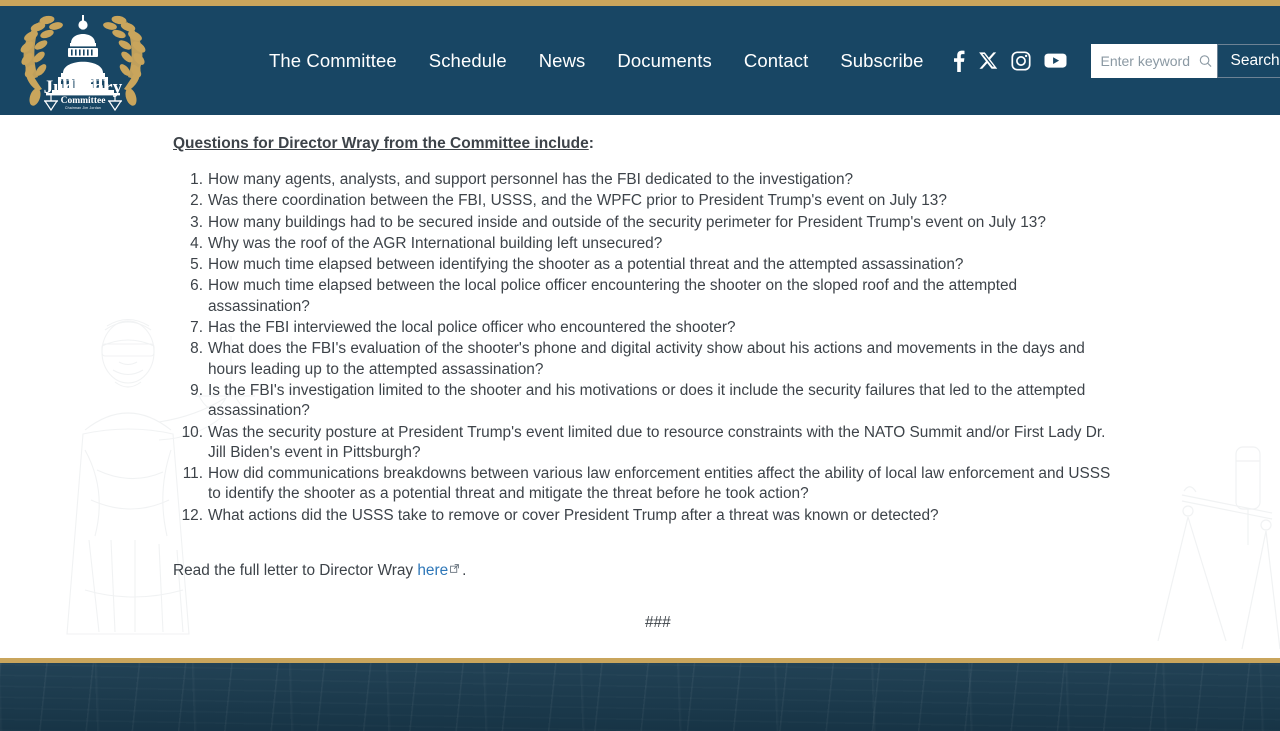 The height and width of the screenshot is (731, 1280). Describe the element at coordinates (1248, 60) in the screenshot. I see `search-button: Search` at that location.